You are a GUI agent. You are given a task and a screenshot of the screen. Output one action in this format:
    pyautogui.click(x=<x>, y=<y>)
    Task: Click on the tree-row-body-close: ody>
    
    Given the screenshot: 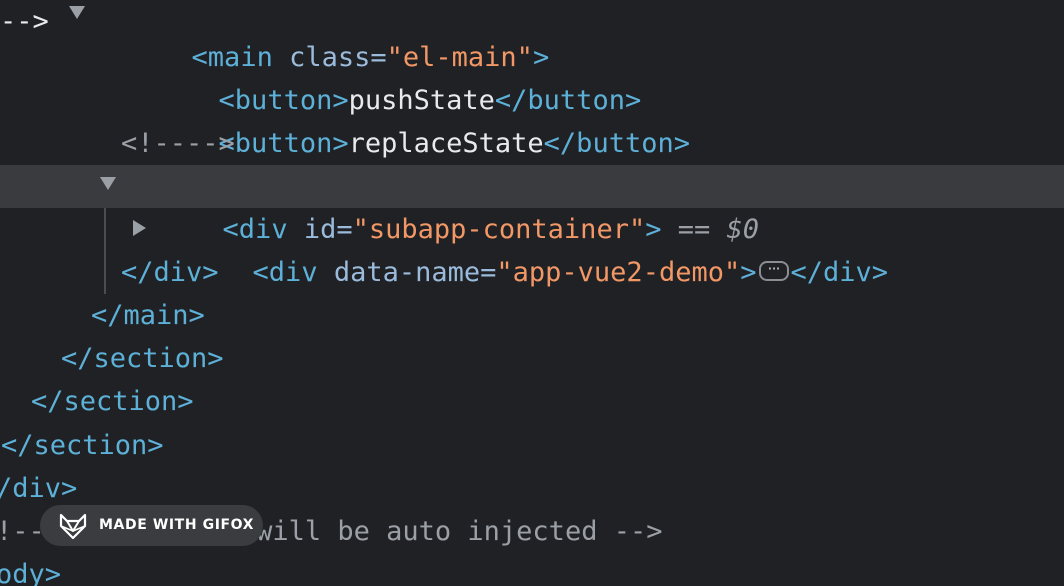 What is the action you would take?
    pyautogui.click(x=532, y=569)
    